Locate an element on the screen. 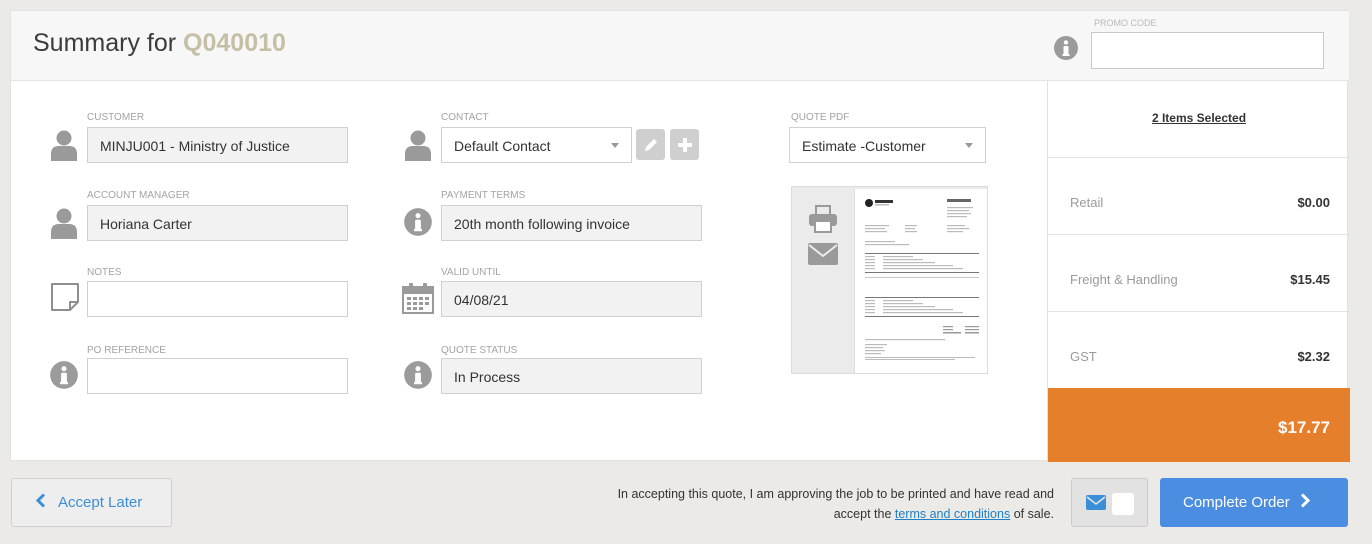 The height and width of the screenshot is (544, 1372). gst-label: GST is located at coordinates (1083, 356).